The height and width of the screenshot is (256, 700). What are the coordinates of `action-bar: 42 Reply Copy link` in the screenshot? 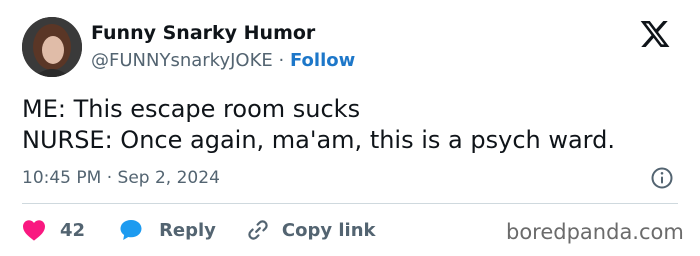 It's located at (199, 230).